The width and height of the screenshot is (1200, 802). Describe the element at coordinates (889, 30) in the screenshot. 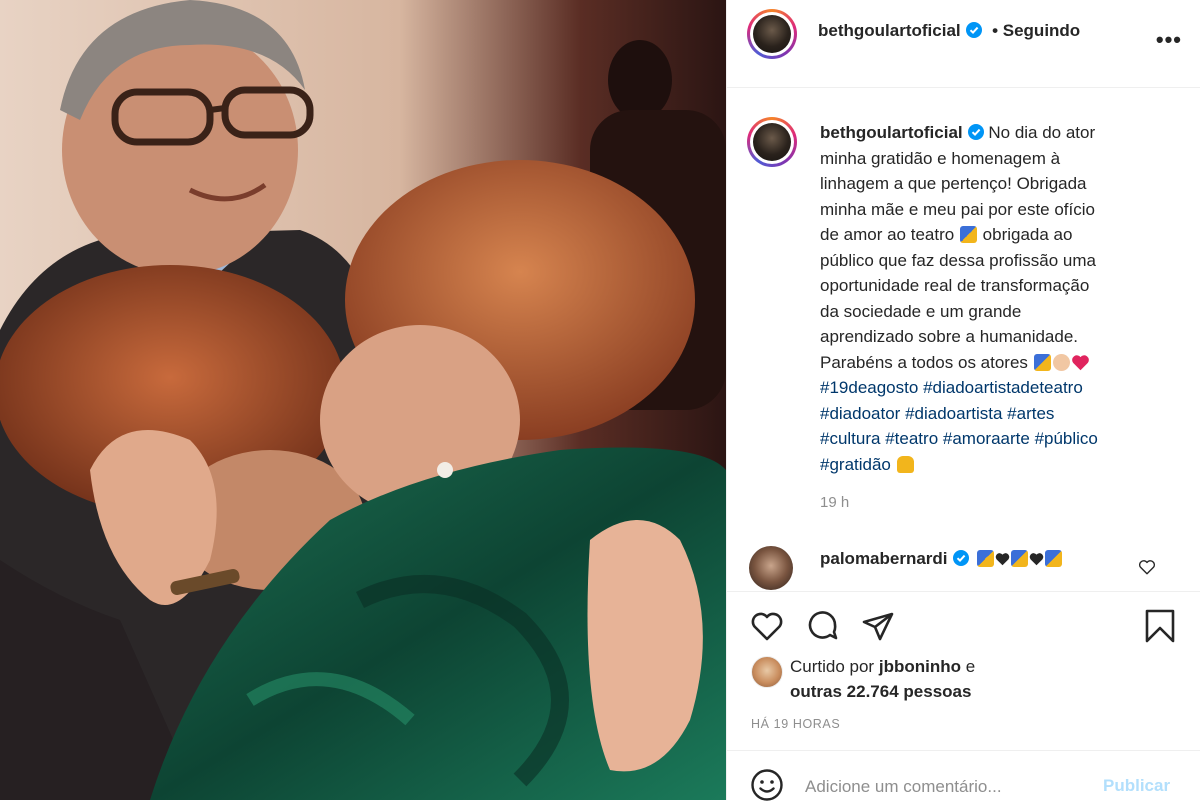

I see `header-username: bethgoulartoficial` at that location.